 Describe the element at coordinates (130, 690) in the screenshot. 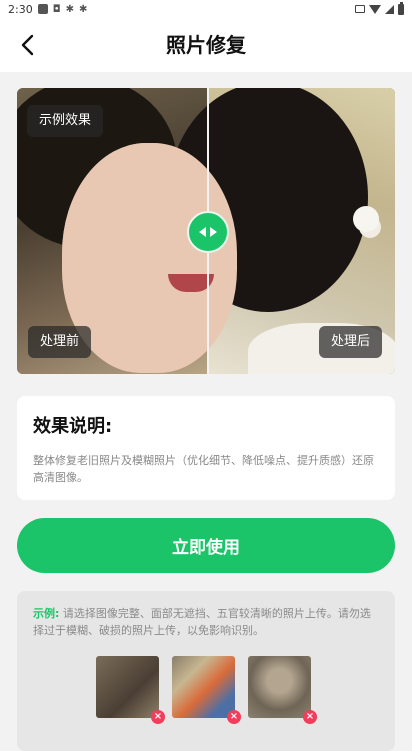

I see `sample-image-old-portrait: ×` at that location.